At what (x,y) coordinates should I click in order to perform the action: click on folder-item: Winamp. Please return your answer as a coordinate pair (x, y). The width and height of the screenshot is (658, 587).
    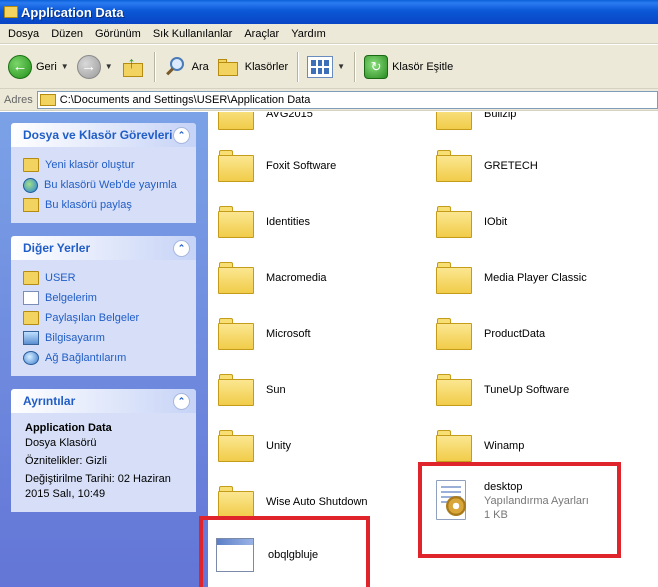
    Looking at the image, I should click on (480, 446).